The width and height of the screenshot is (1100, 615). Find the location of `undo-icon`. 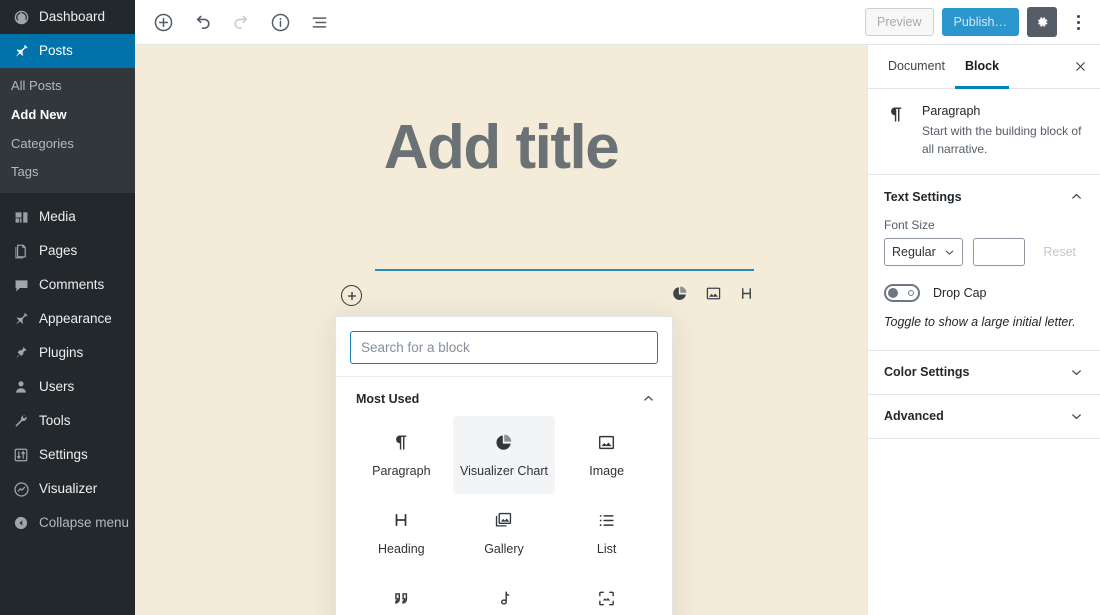

undo-icon is located at coordinates (202, 22).